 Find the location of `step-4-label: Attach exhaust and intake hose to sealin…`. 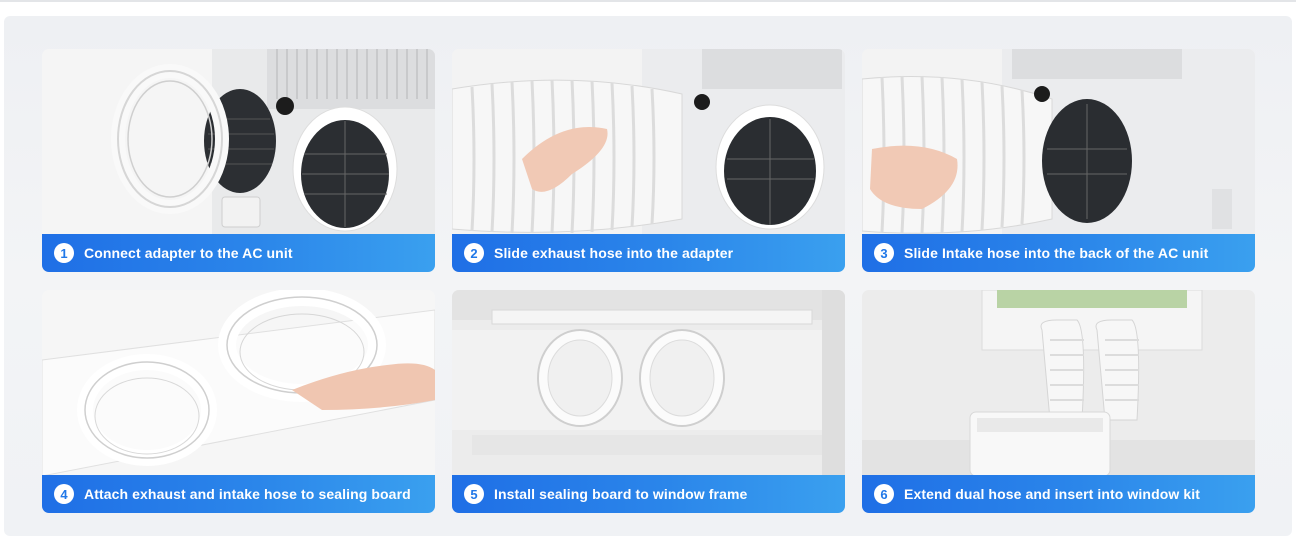

step-4-label: Attach exhaust and intake hose to sealin… is located at coordinates (247, 494).